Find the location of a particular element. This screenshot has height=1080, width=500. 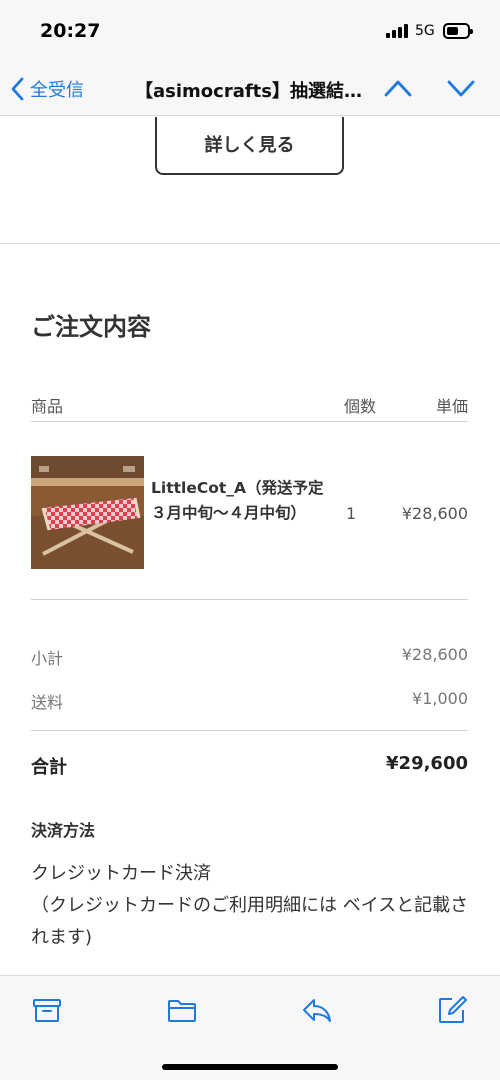

back-label: 全受信 is located at coordinates (57, 90).